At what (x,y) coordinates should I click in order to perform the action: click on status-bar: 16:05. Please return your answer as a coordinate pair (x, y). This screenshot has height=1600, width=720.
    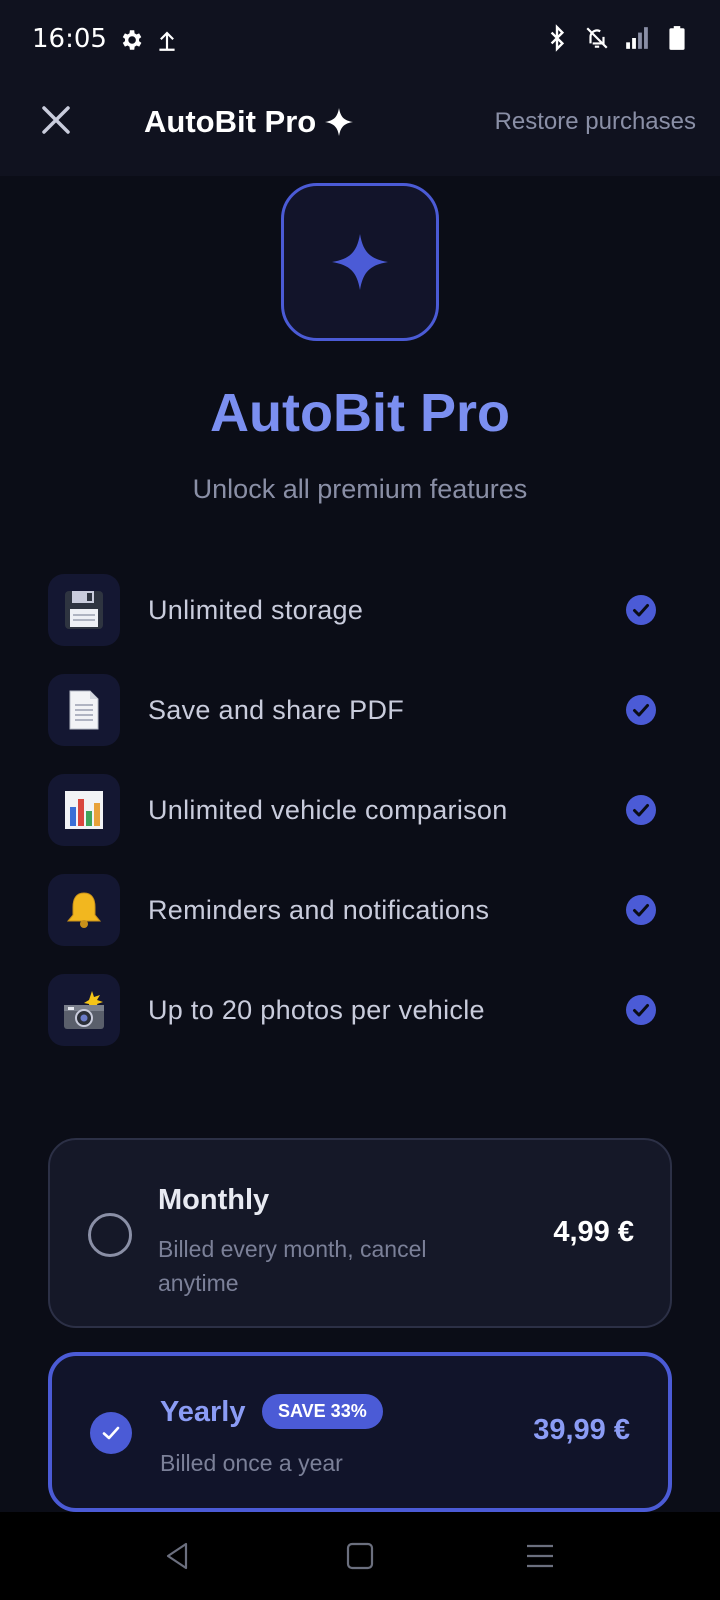
    Looking at the image, I should click on (360, 41).